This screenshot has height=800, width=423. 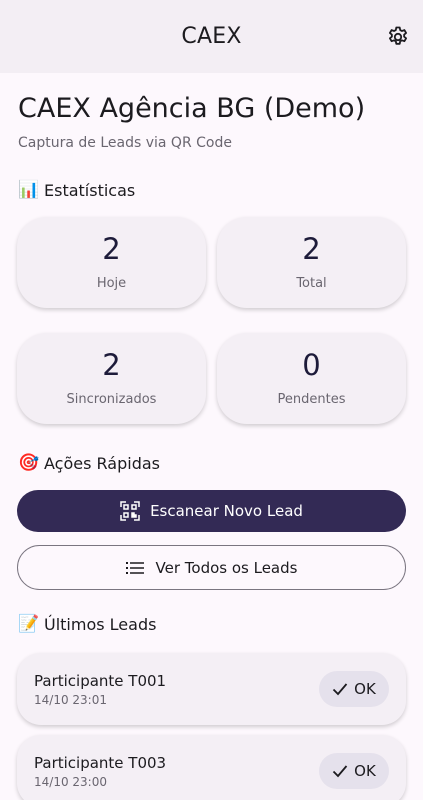 I want to click on scan-new-lead-button: Escanear Novo Lead, so click(x=211, y=511).